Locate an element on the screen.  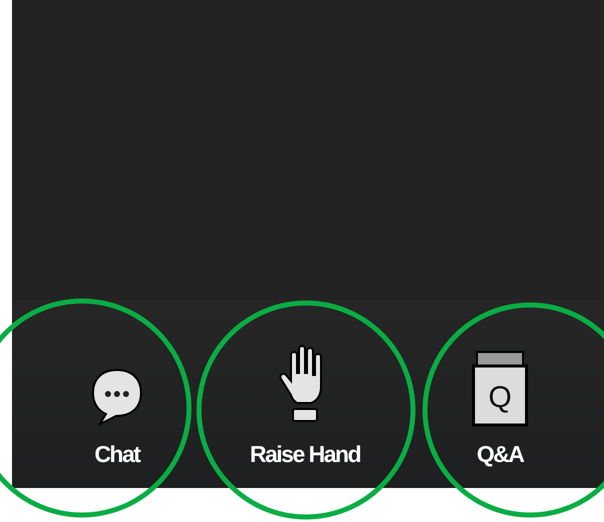
speech-bubble-icon is located at coordinates (117, 397).